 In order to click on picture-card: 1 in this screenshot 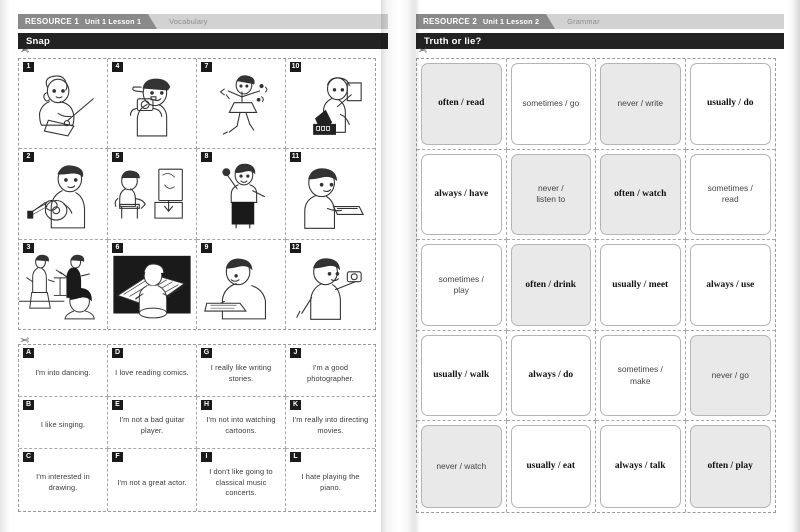, I will do `click(63, 104)`.